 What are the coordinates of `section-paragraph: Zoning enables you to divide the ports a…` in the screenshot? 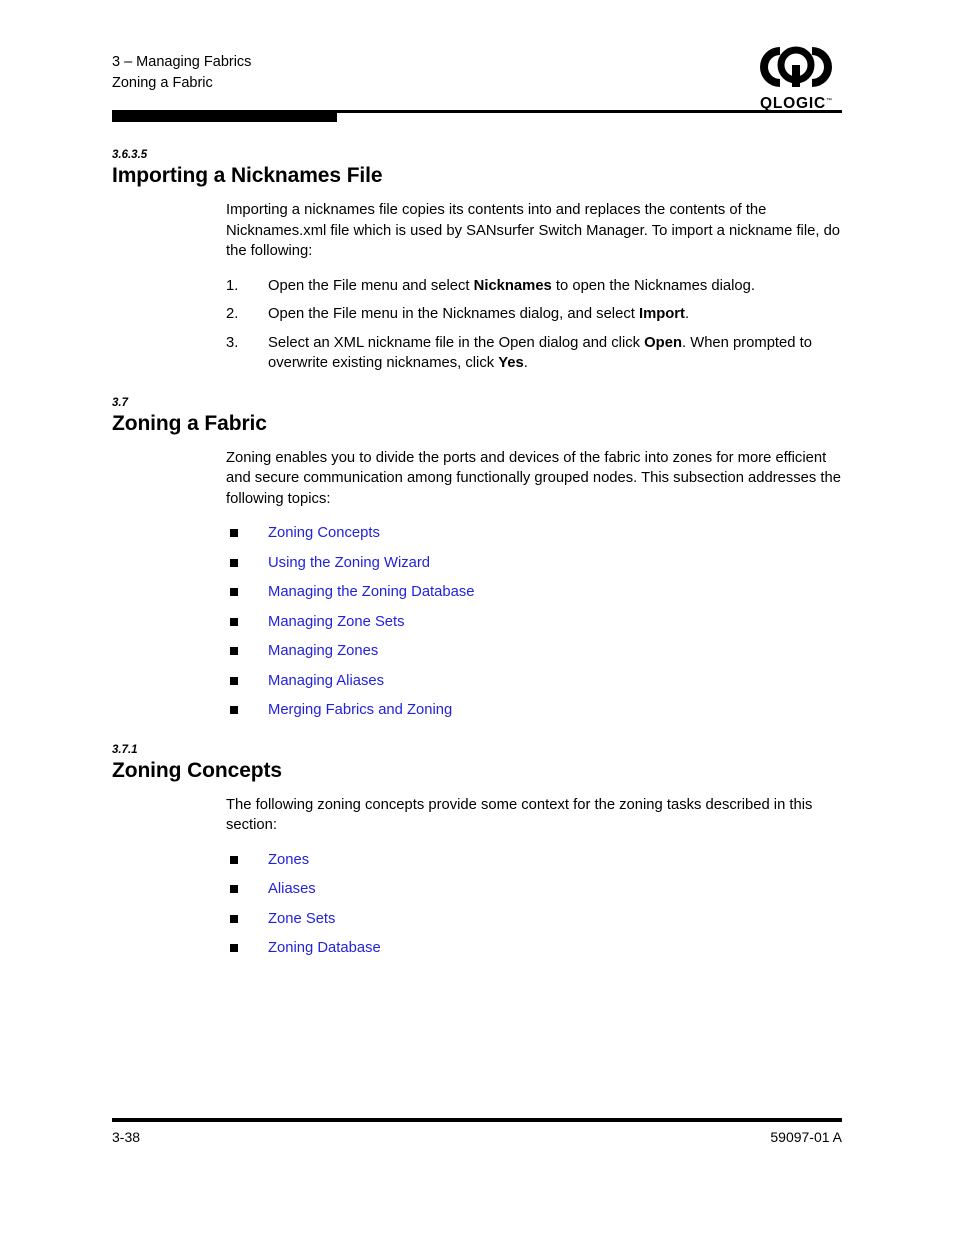 It's located at (533, 478).